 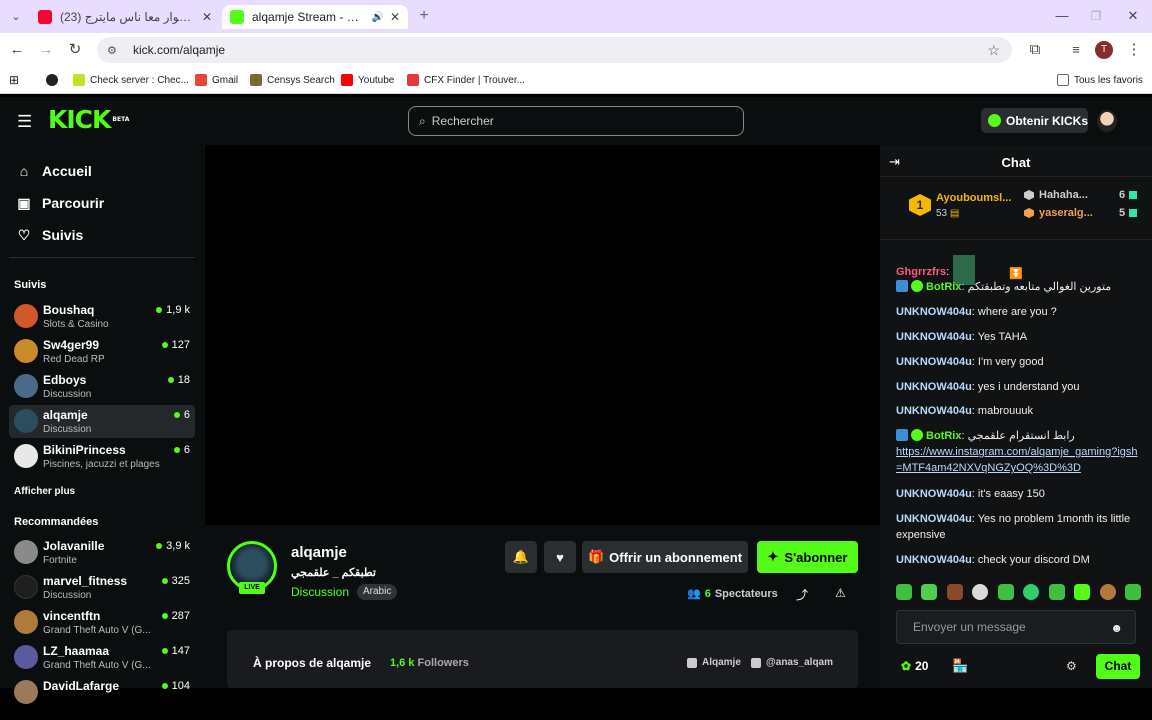 I want to click on stream-category: Discussion, so click(x=320, y=592).